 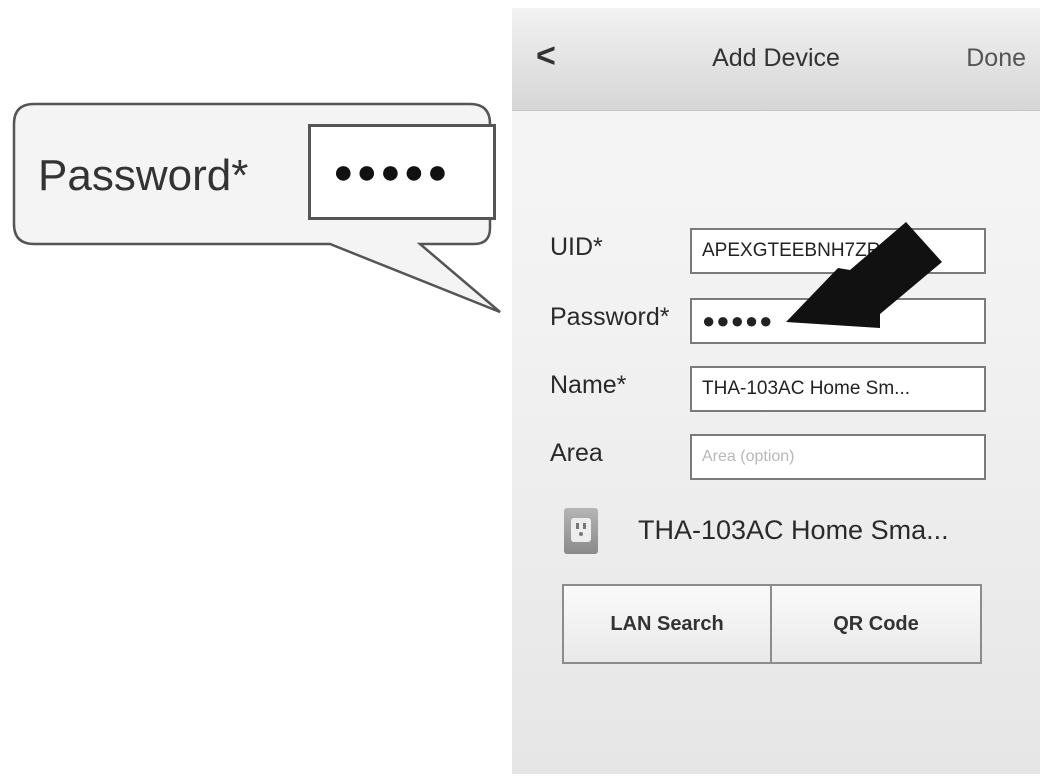 I want to click on pointer-arrow-icon, so click(x=864, y=275).